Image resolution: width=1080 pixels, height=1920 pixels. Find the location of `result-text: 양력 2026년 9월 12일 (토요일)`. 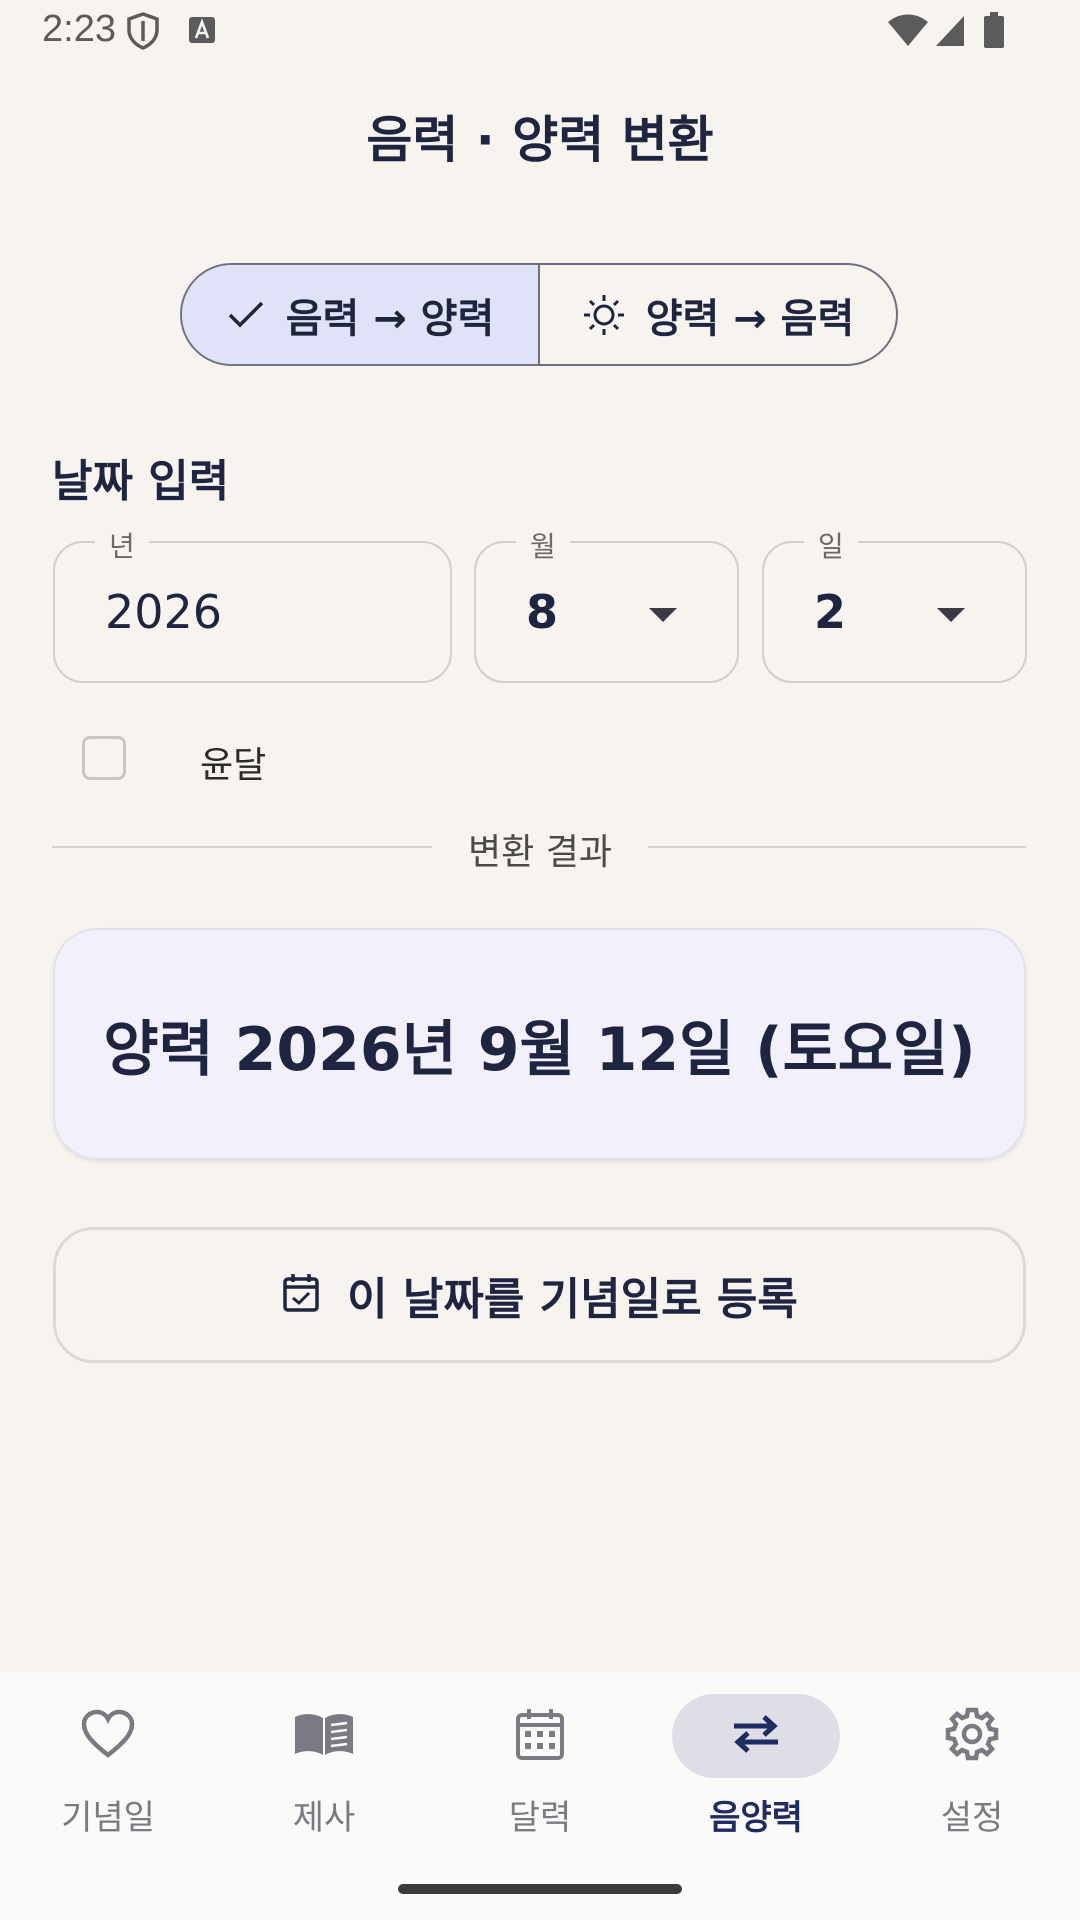

result-text: 양력 2026년 9월 12일 (토요일) is located at coordinates (539, 1049).